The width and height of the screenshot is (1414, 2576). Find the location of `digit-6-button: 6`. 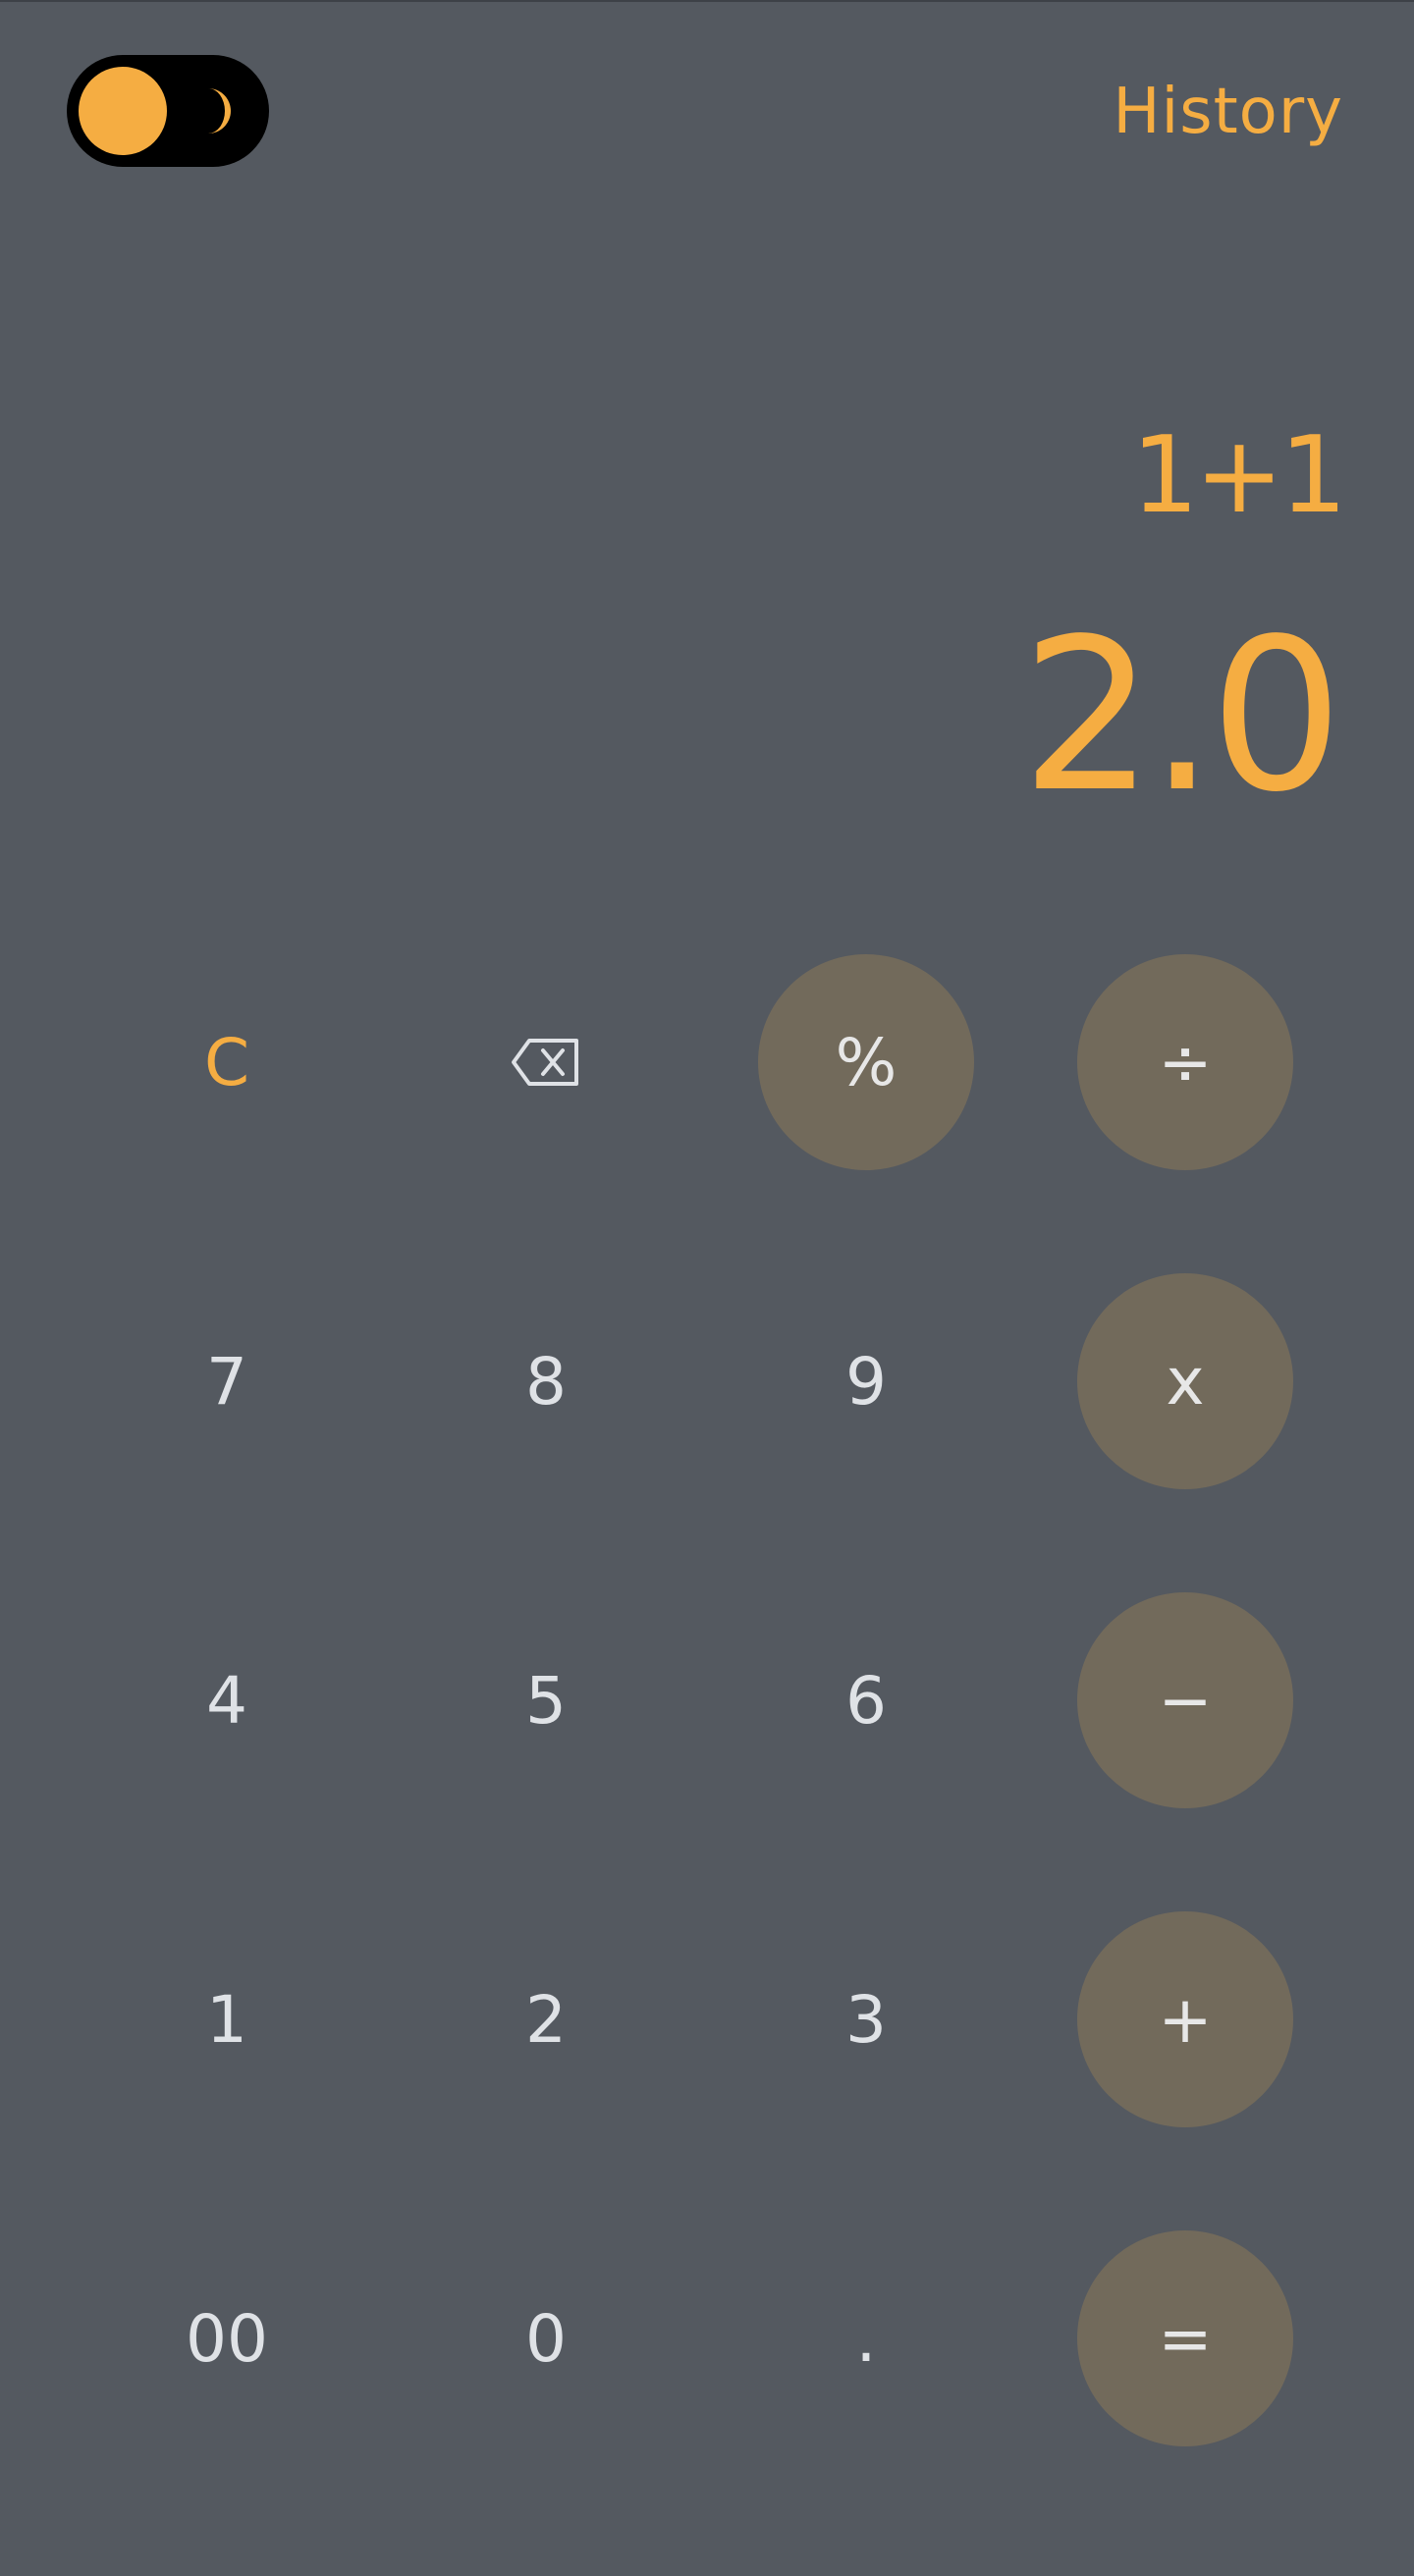

digit-6-button: 6 is located at coordinates (866, 1700).